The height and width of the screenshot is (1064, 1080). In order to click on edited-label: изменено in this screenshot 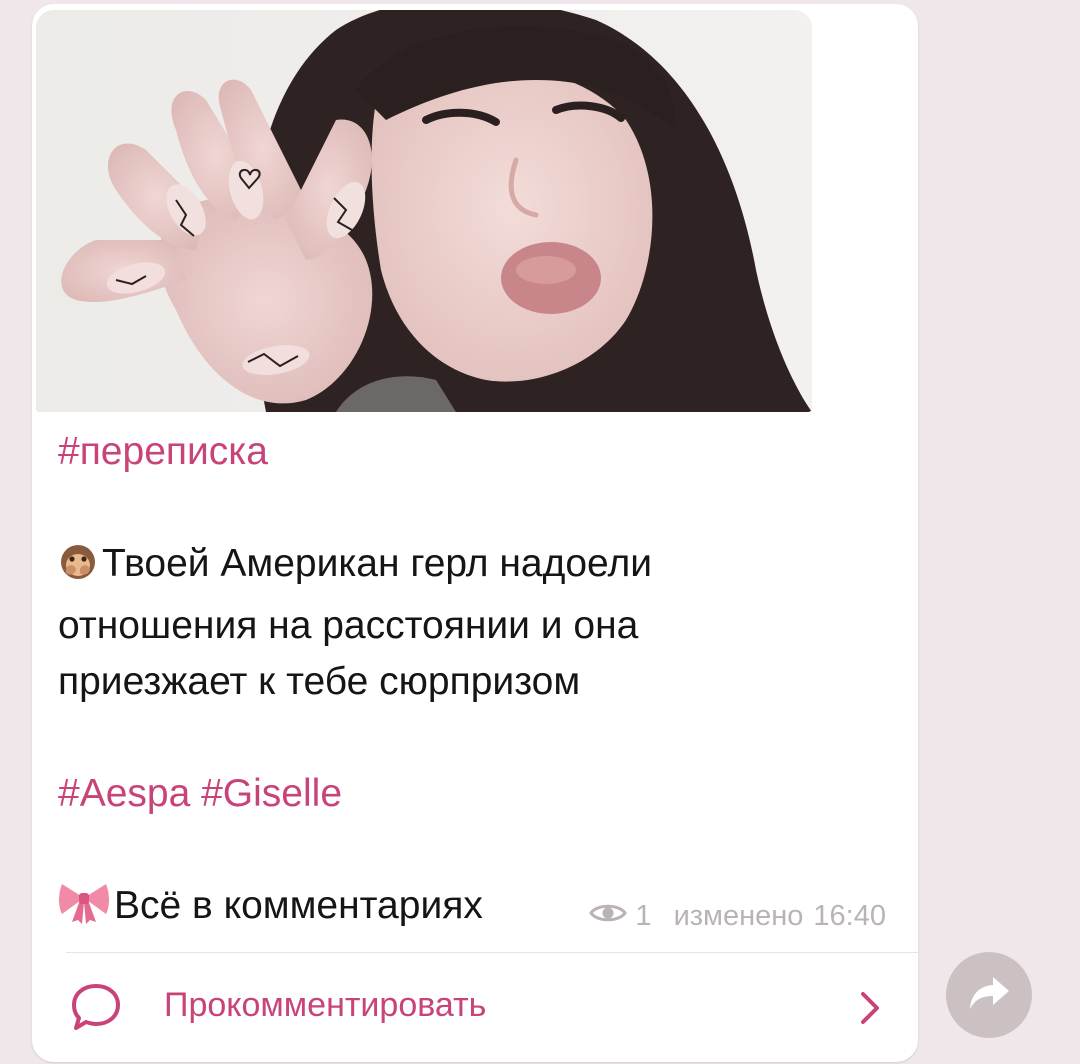, I will do `click(738, 915)`.